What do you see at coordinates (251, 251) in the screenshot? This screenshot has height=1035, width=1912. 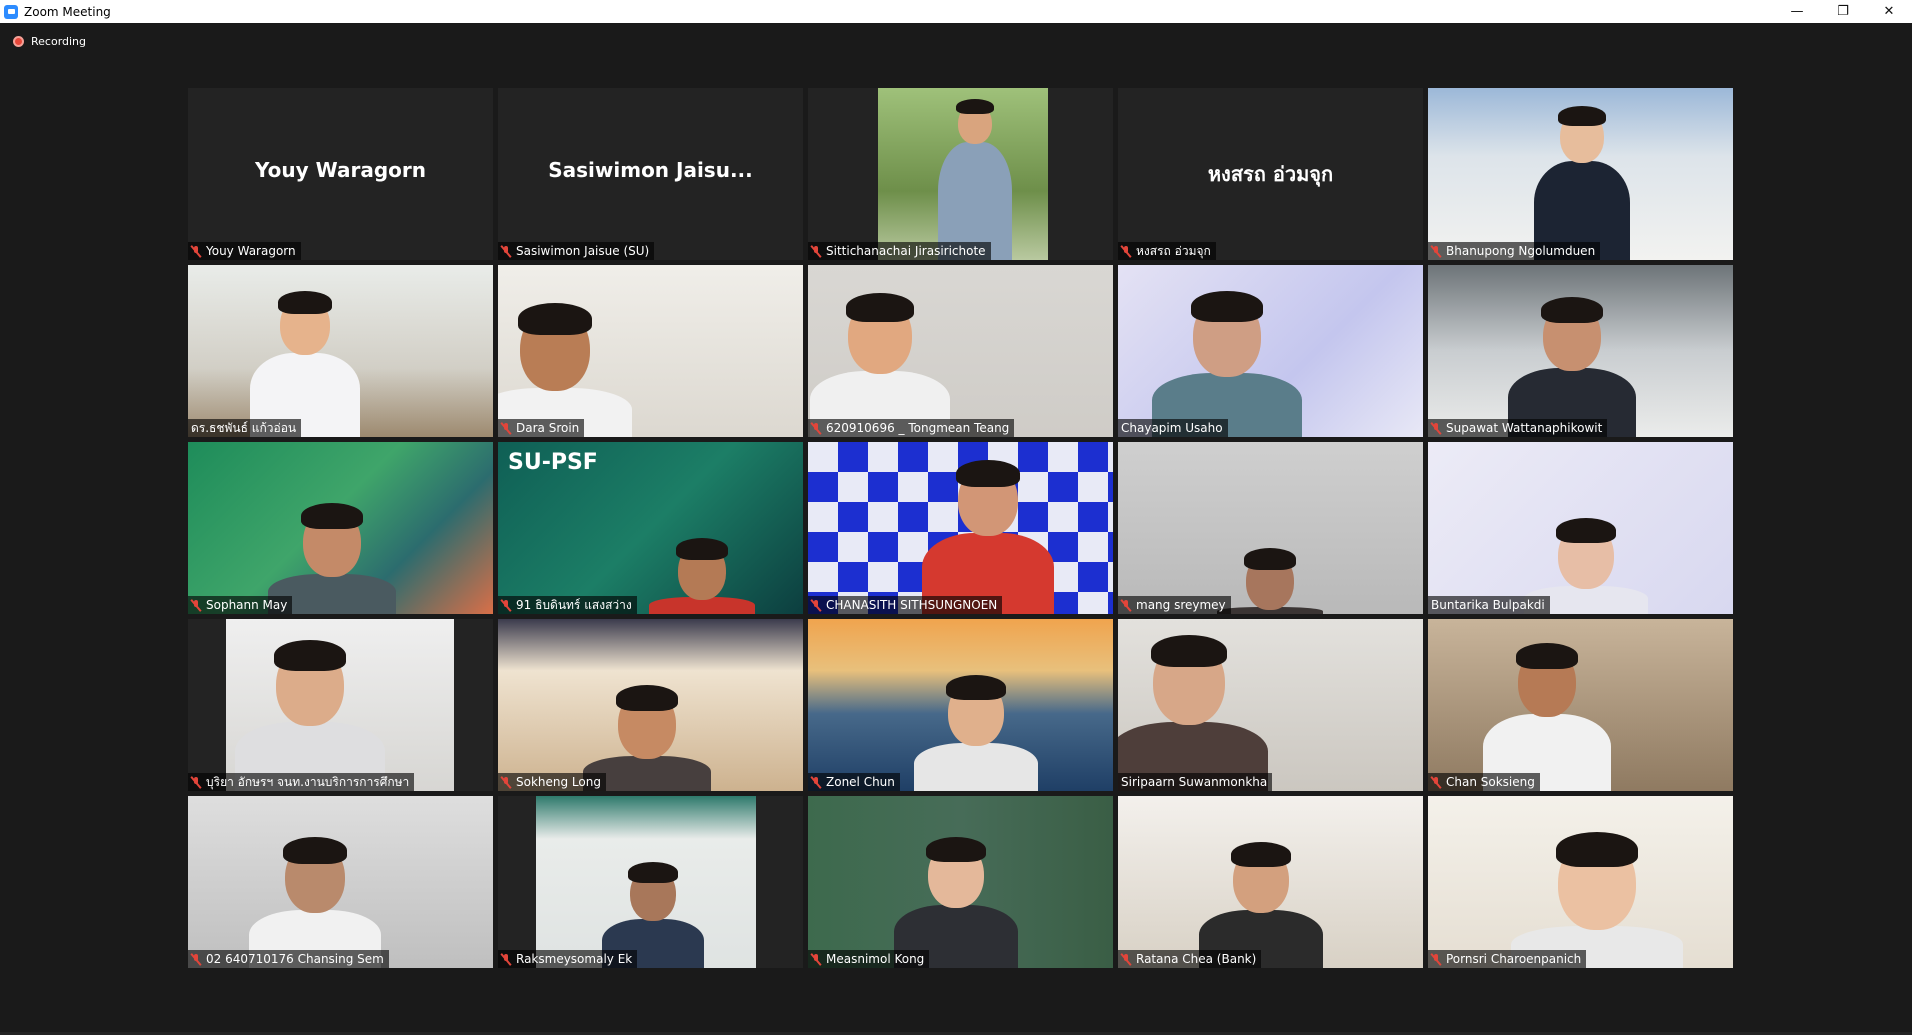 I see `participant-name: Youy Waragorn` at bounding box center [251, 251].